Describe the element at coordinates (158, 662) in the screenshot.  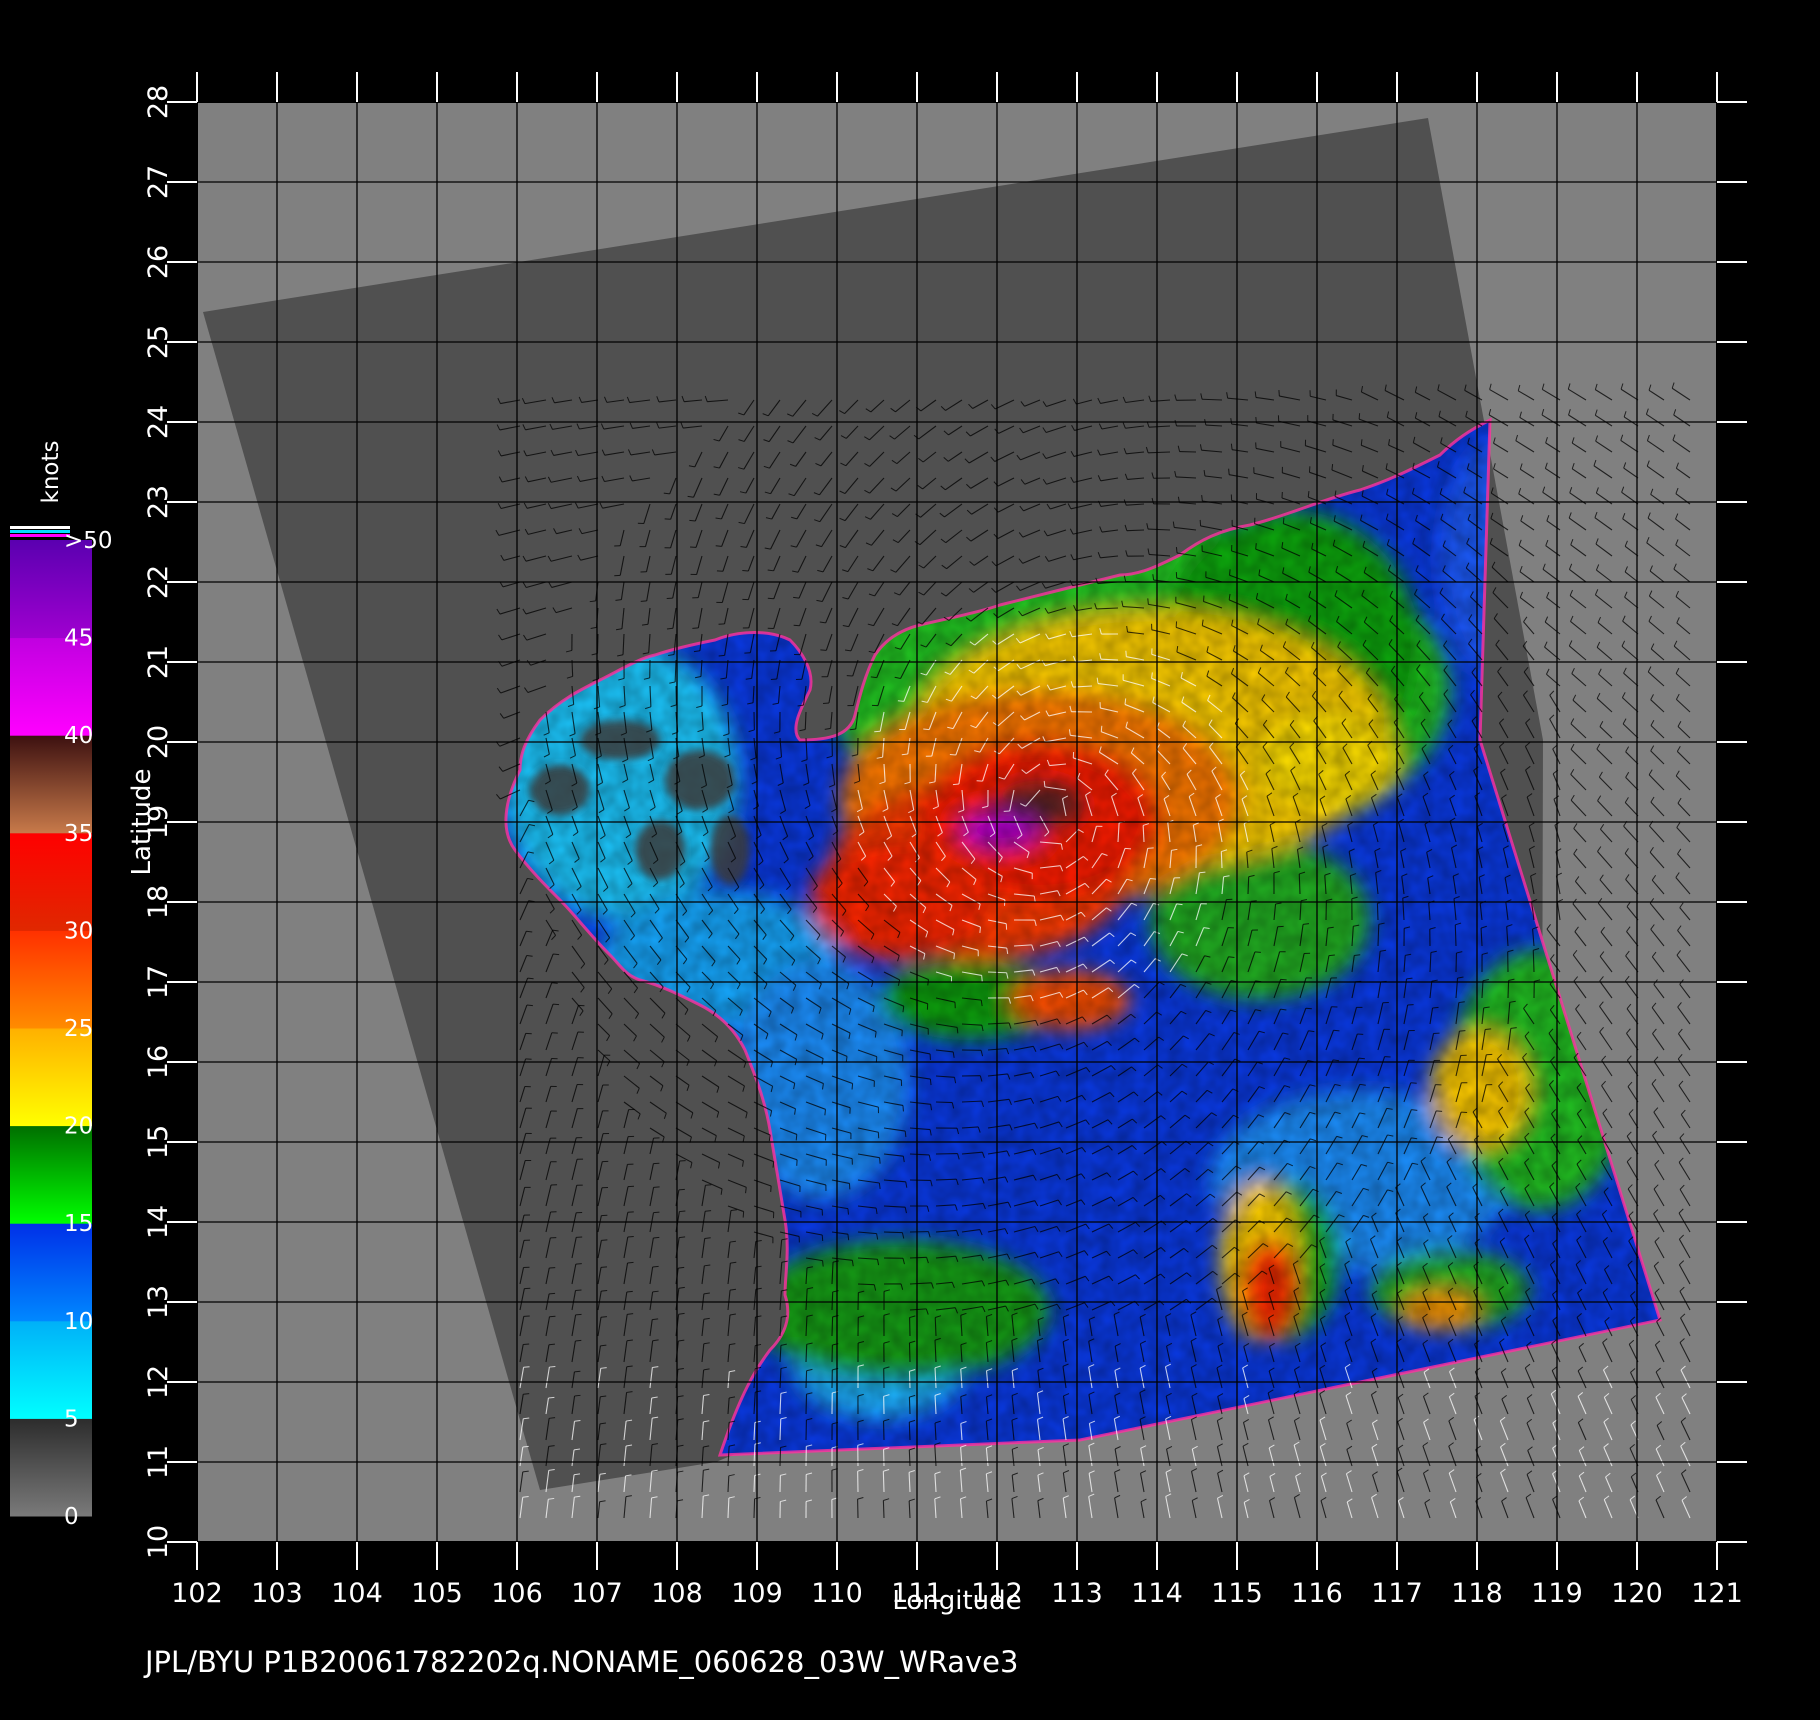
I see `y-tick-label: 21` at that location.